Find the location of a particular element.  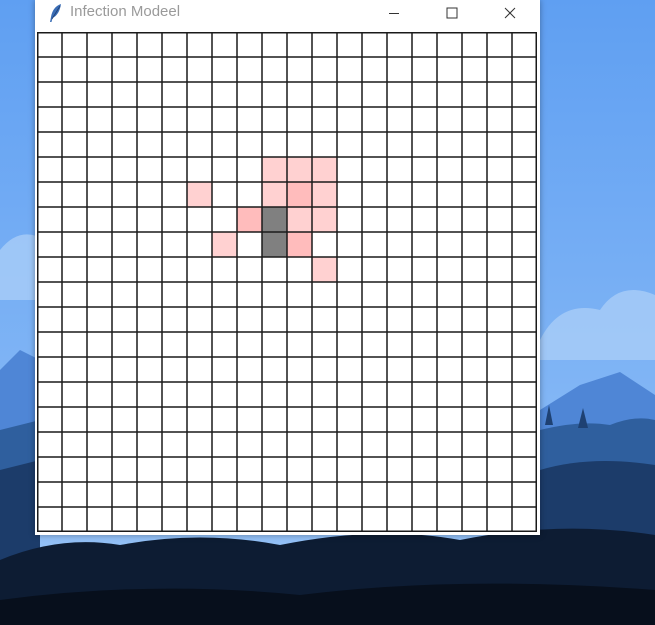

title-bar: Infection Modeel is located at coordinates (287, 14).